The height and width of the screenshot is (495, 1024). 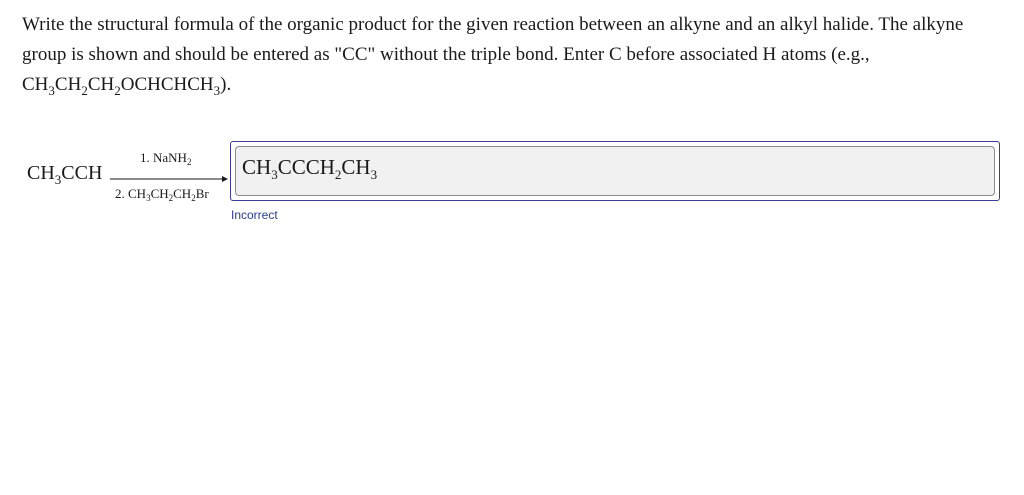 I want to click on reaction-arrow-group: 1. NaNH2 2. CH3CH2CH2Br, so click(x=169, y=176).